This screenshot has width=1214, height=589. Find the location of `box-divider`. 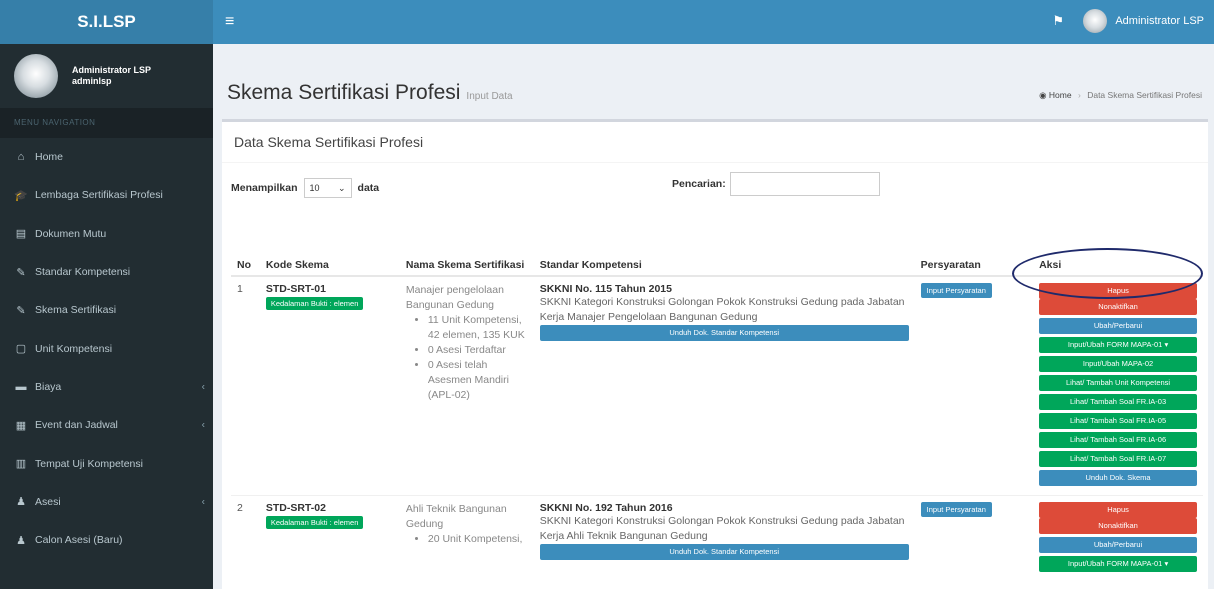

box-divider is located at coordinates (715, 162).